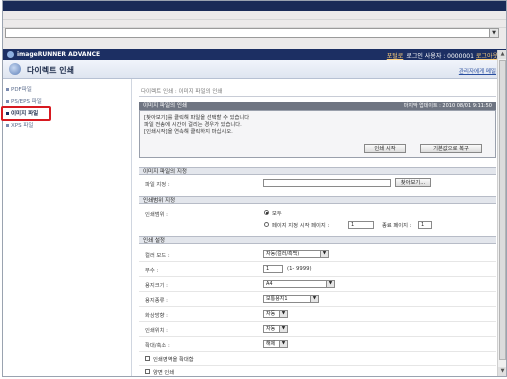 The width and height of the screenshot is (507, 379). Describe the element at coordinates (275, 314) in the screenshot. I see `orientation-select: 자동 ▼` at that location.